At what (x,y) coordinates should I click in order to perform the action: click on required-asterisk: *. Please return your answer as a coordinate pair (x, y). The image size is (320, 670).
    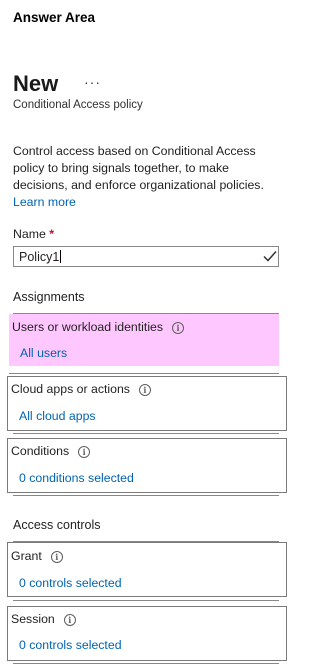
    Looking at the image, I should click on (52, 234).